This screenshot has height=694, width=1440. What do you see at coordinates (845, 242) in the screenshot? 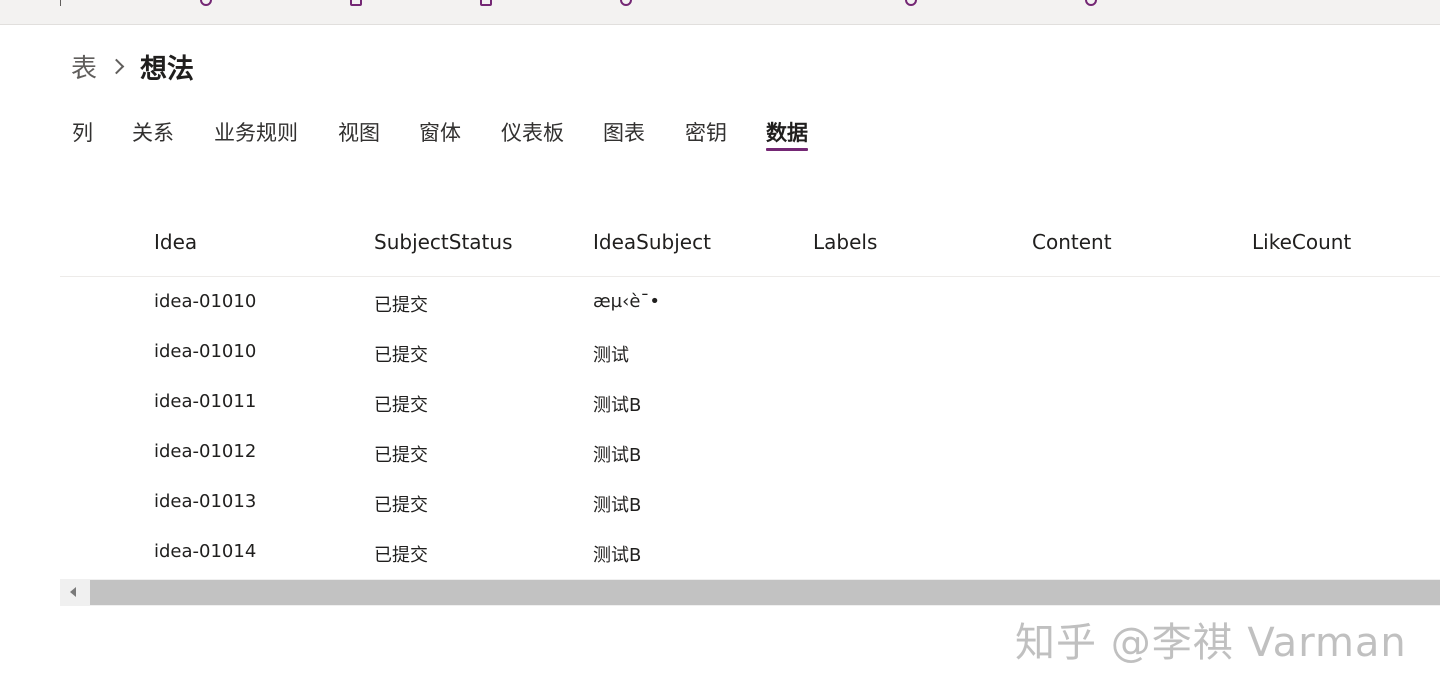
I see `column-header-labels: Labels` at bounding box center [845, 242].